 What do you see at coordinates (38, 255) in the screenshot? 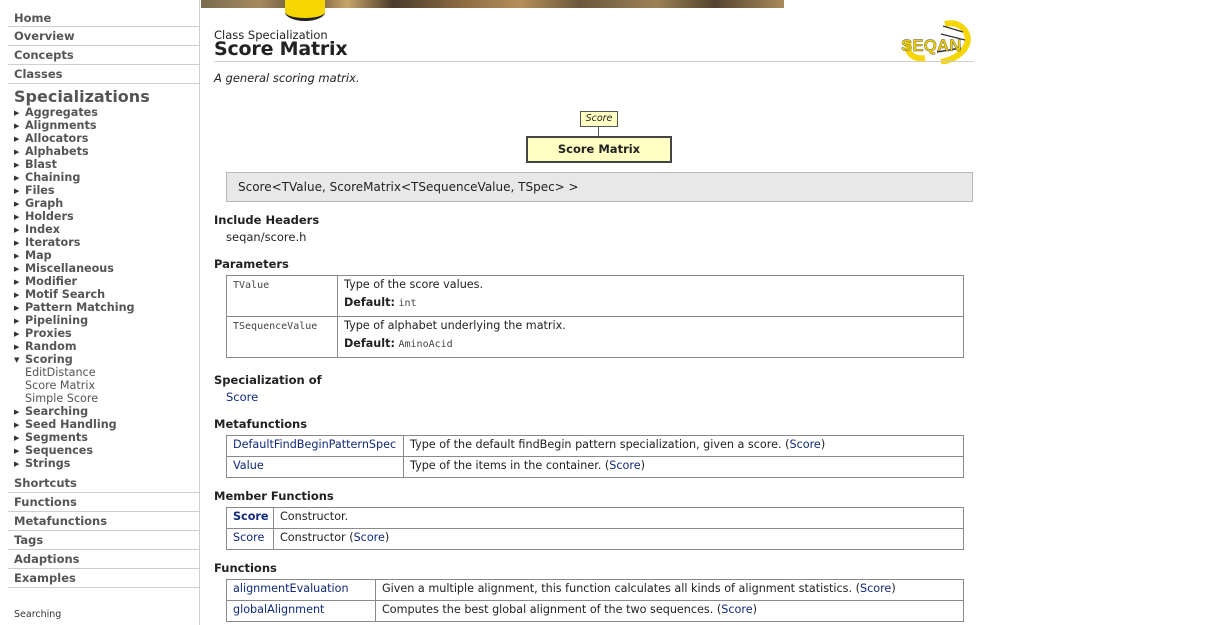
I see `sidebar-item-label: Map` at bounding box center [38, 255].